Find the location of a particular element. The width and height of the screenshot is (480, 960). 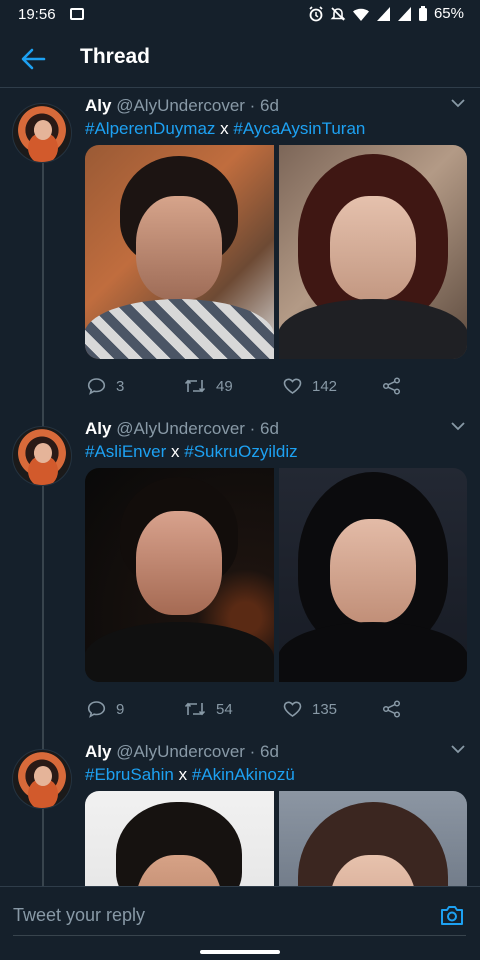

hashtag-link: #AkinAkinozü is located at coordinates (243, 774).